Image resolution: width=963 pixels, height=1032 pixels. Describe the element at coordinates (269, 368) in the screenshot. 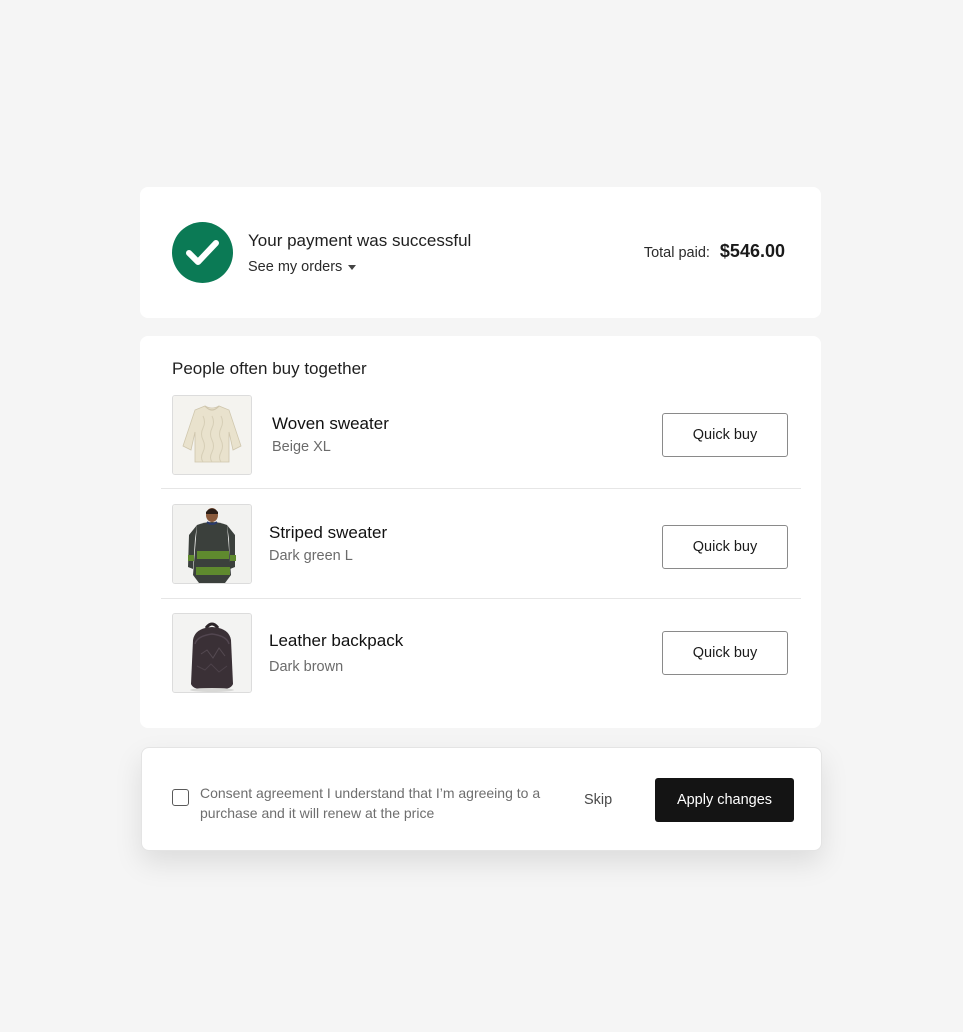

I see `recommendations-heading: People often buy together` at that location.